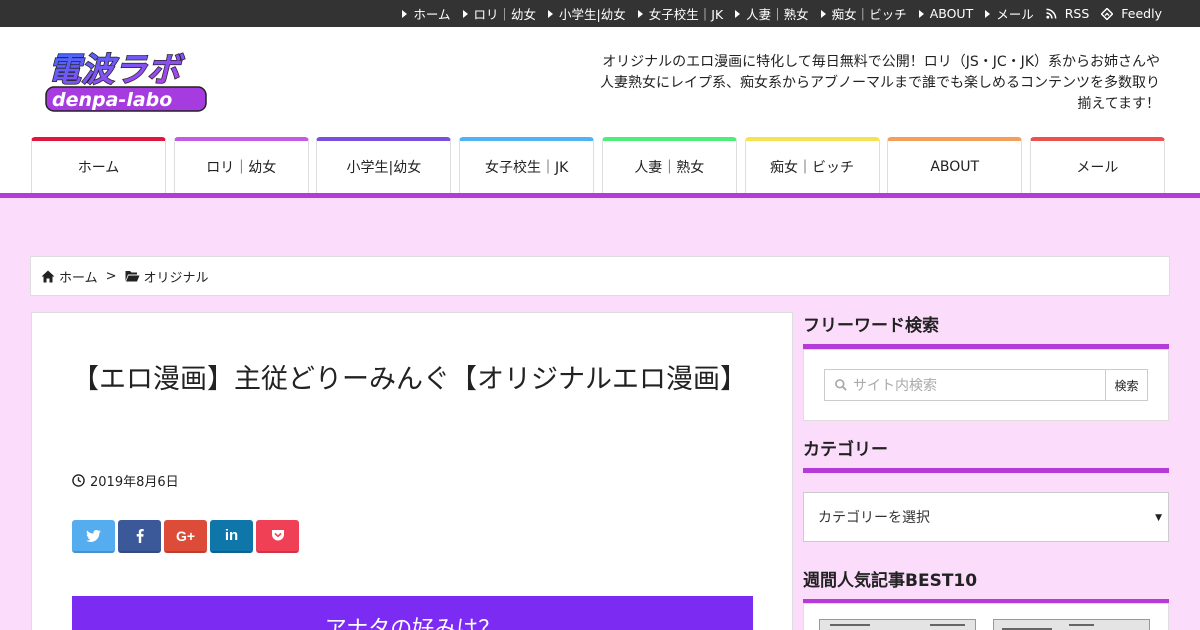  What do you see at coordinates (48, 276) in the screenshot?
I see `home-icon` at bounding box center [48, 276].